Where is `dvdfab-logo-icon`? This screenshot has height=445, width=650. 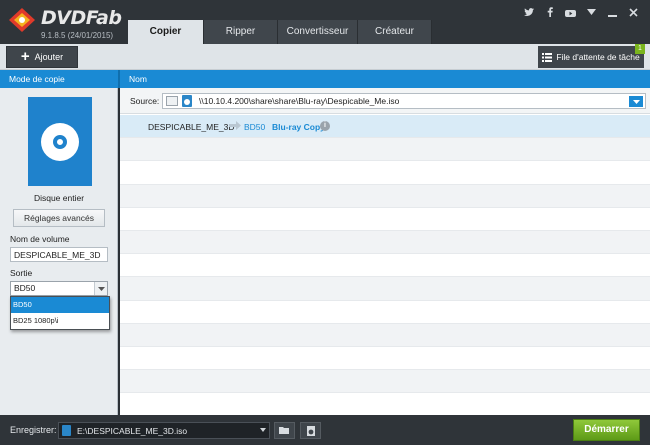 dvdfab-logo-icon is located at coordinates (22, 20).